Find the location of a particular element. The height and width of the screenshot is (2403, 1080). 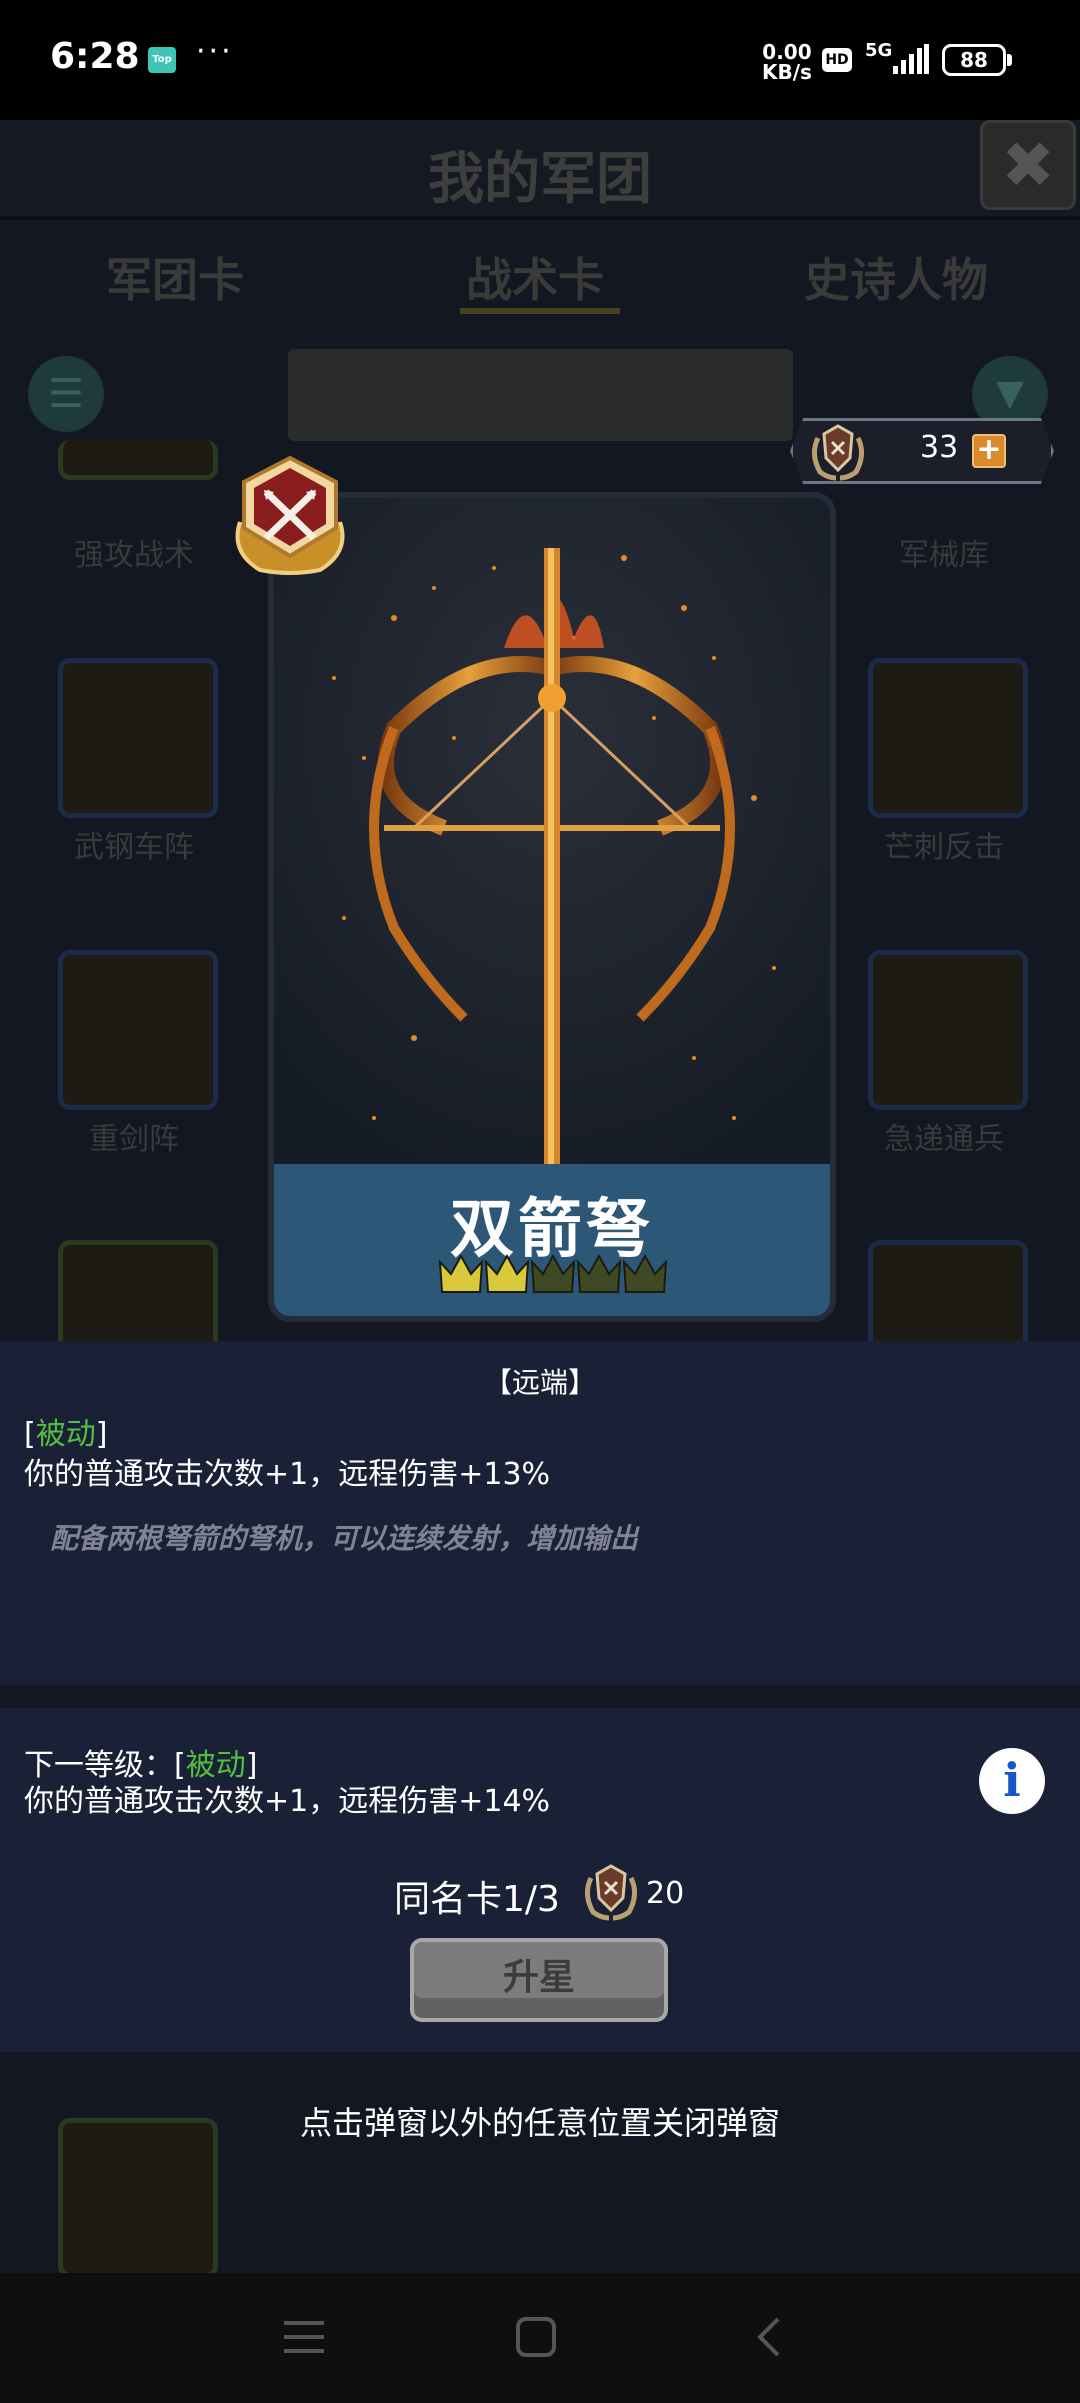

hd-icon: HD is located at coordinates (837, 60).